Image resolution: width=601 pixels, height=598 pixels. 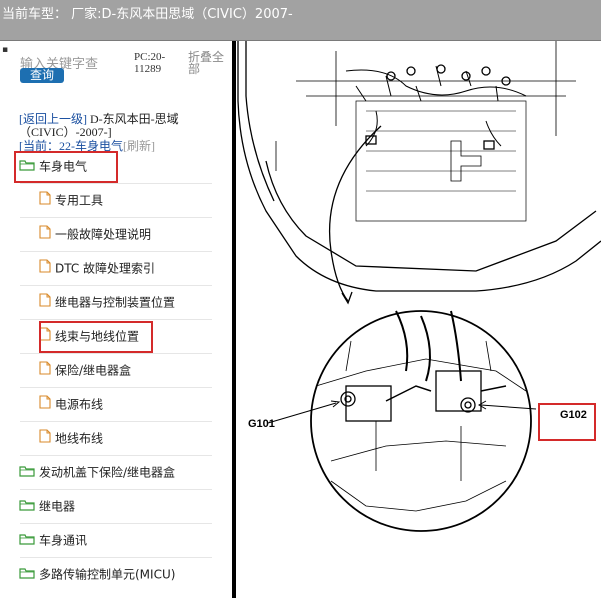 I want to click on tree-item-label: 多路传输控制单元(MICU), so click(x=107, y=574).